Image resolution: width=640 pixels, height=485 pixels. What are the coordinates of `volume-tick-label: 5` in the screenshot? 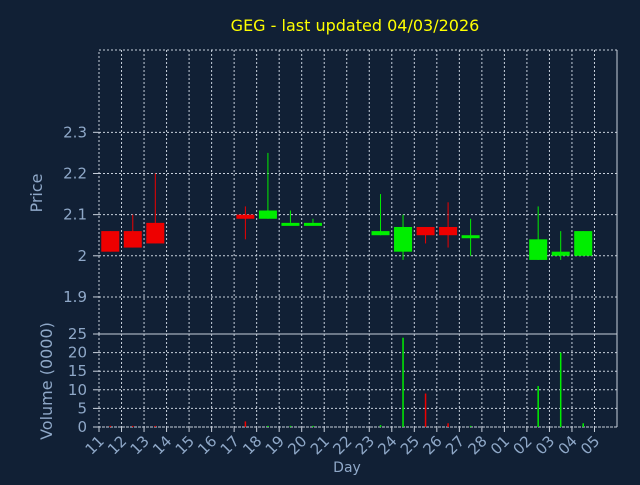 It's located at (82, 408).